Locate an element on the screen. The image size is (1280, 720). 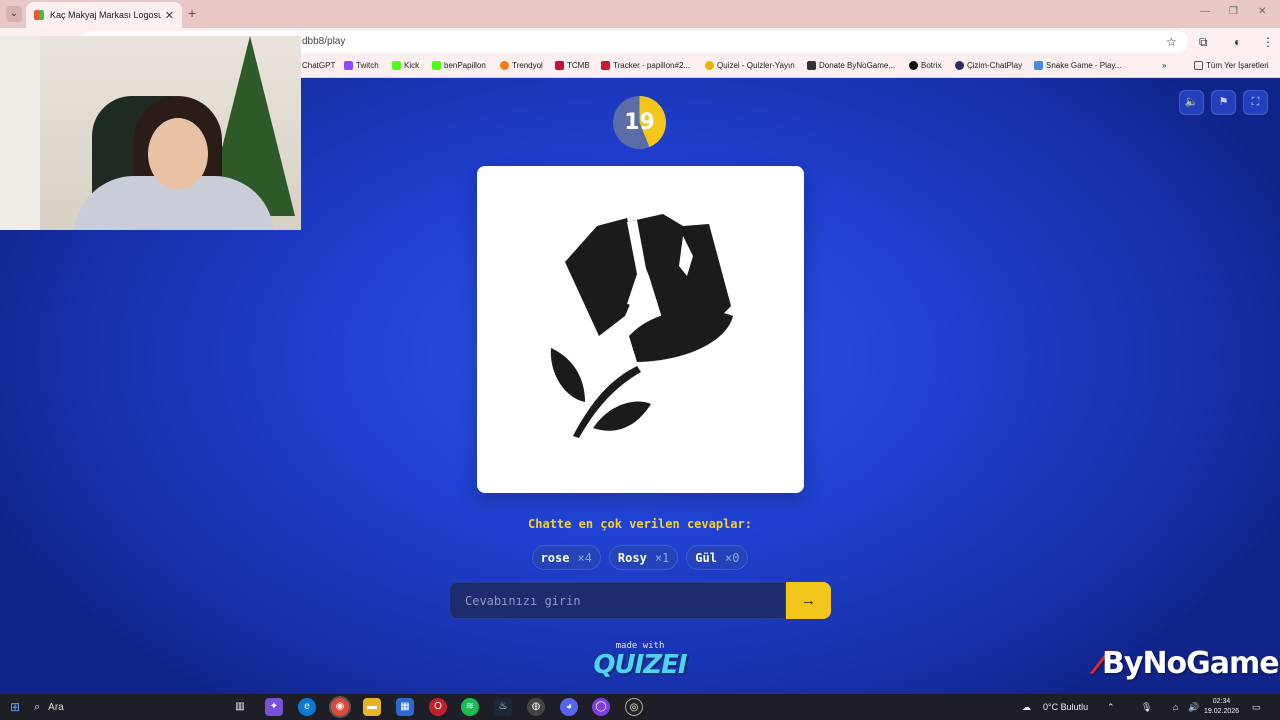
bynogame-icon is located at coordinates (811, 65).